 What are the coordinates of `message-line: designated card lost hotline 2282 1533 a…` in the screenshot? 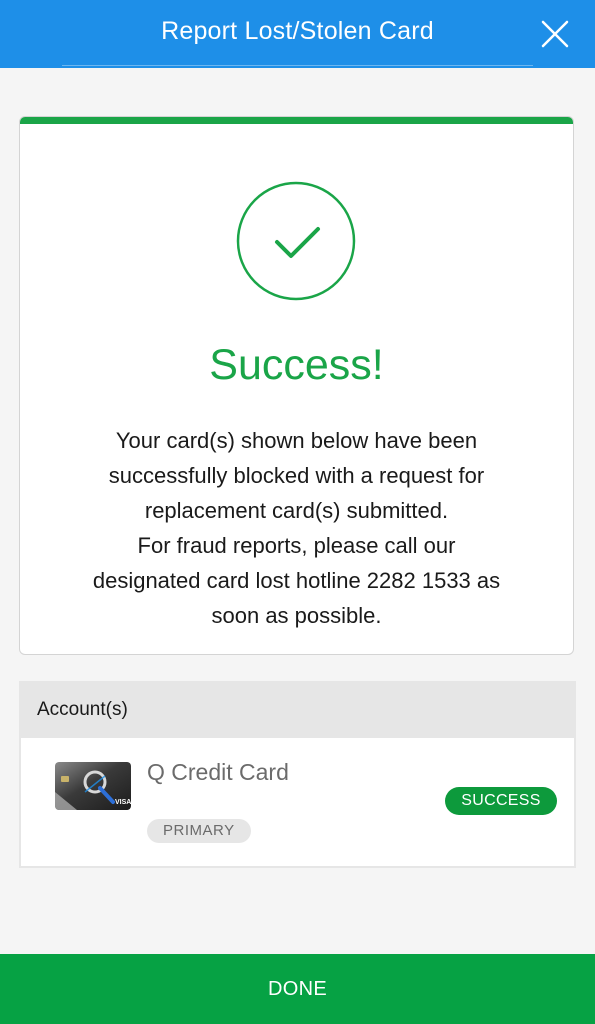 It's located at (296, 580).